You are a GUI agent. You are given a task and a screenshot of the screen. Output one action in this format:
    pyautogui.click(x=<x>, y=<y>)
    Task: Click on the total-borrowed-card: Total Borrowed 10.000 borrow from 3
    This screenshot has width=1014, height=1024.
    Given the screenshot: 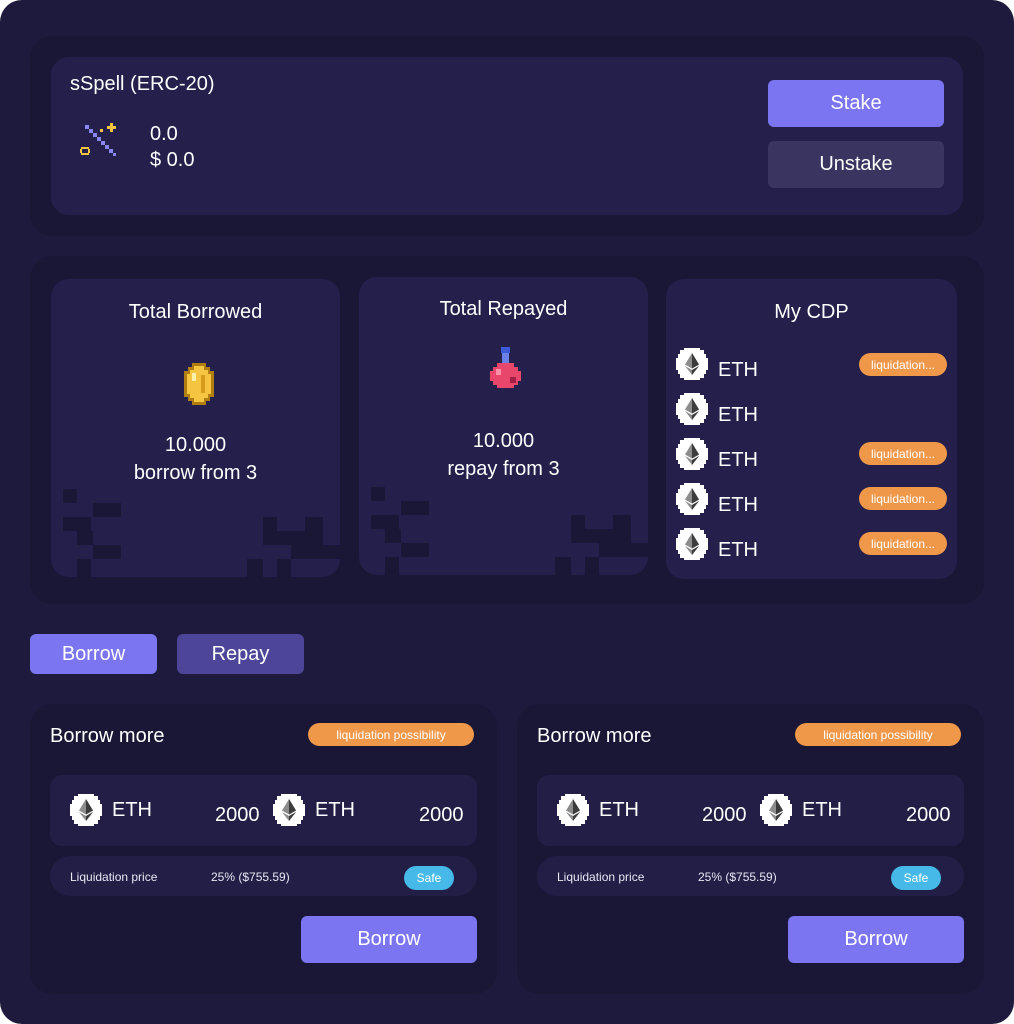 What is the action you would take?
    pyautogui.click(x=195, y=428)
    